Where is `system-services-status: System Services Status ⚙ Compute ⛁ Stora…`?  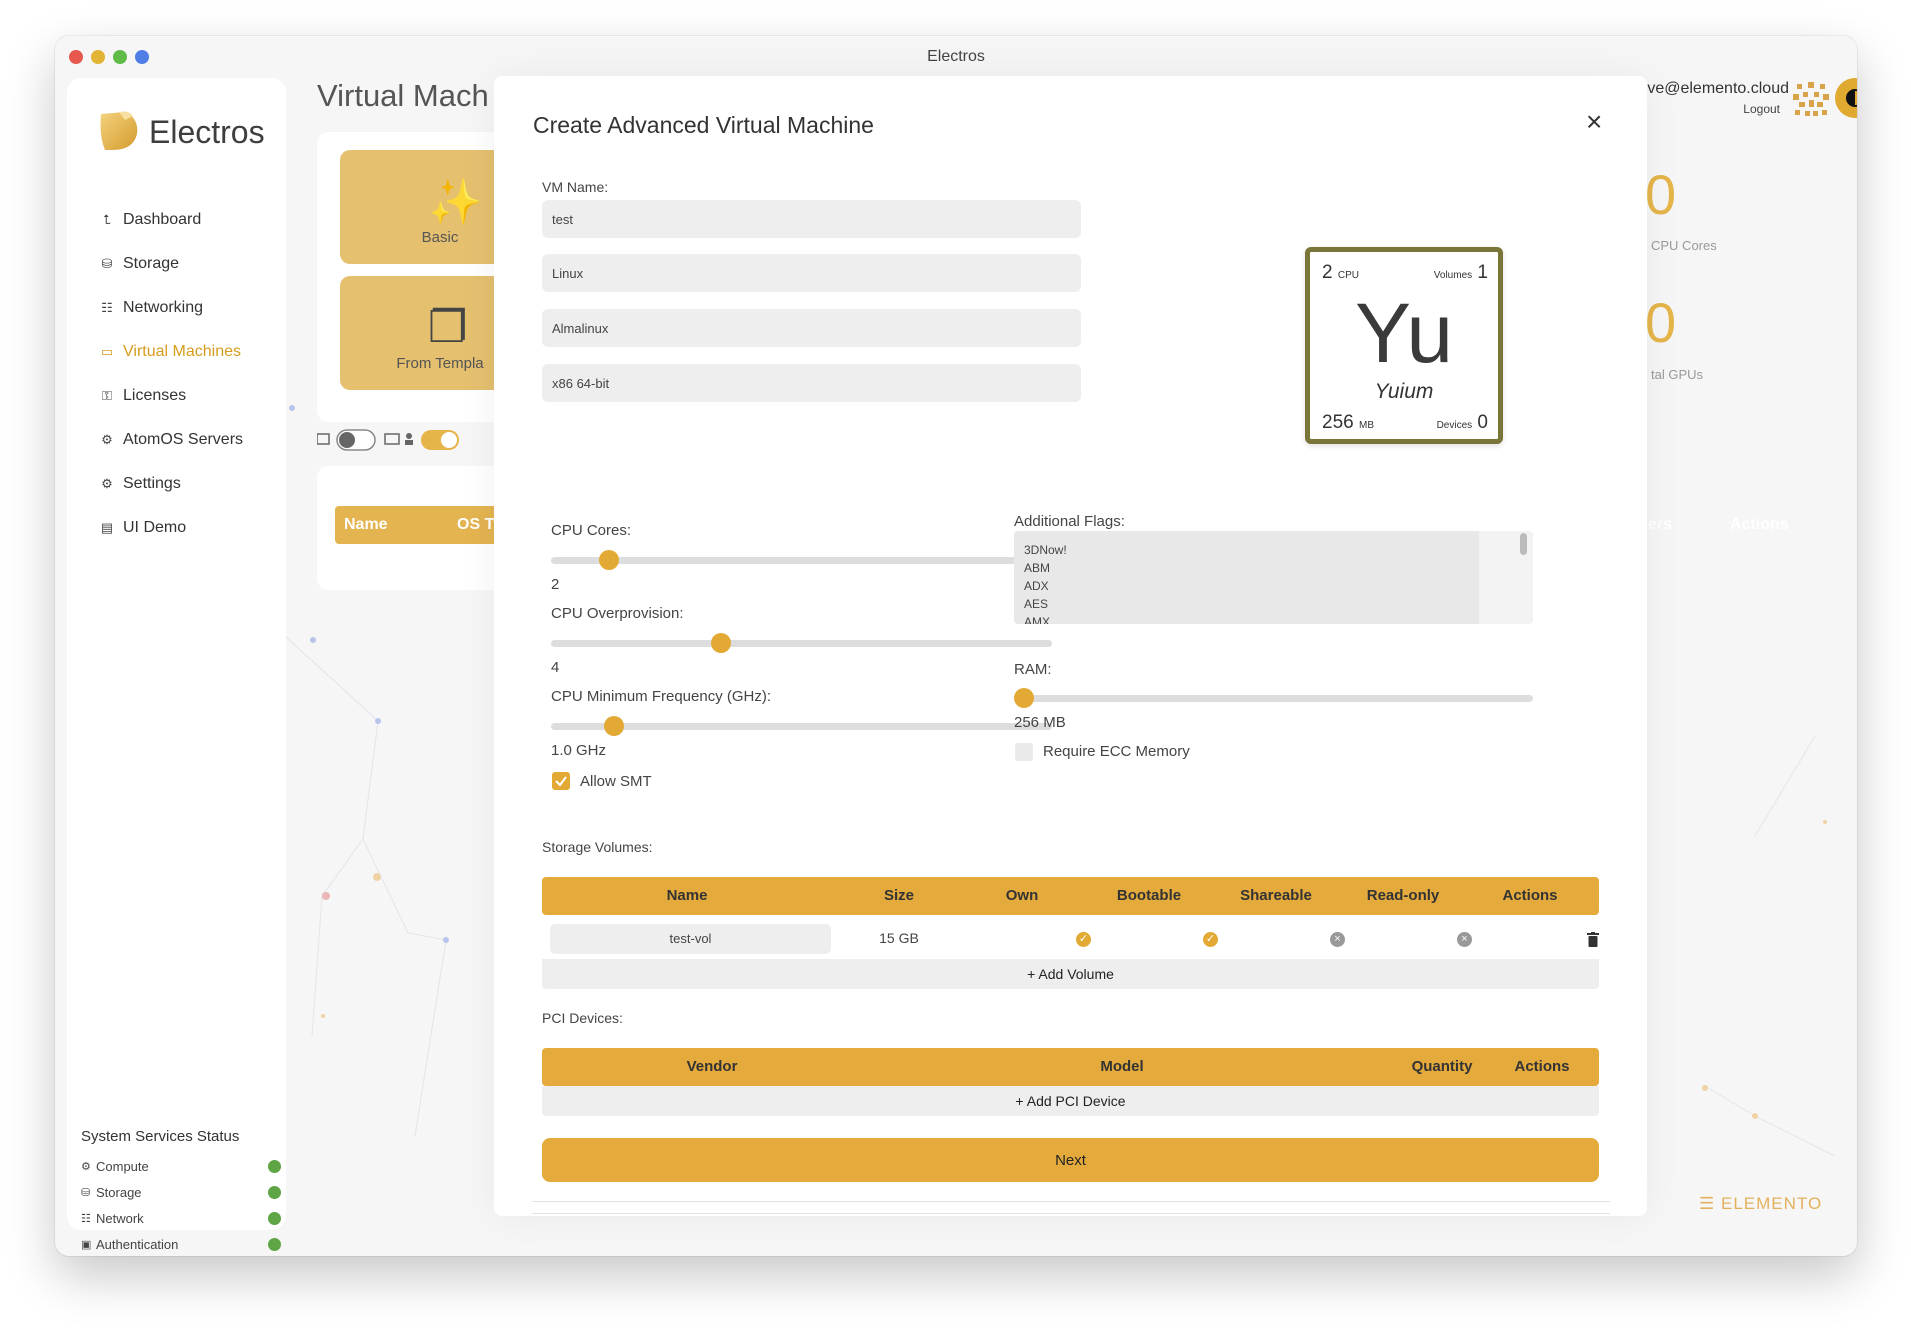 system-services-status: System Services Status ⚙ Compute ⛁ Stora… is located at coordinates (181, 1192).